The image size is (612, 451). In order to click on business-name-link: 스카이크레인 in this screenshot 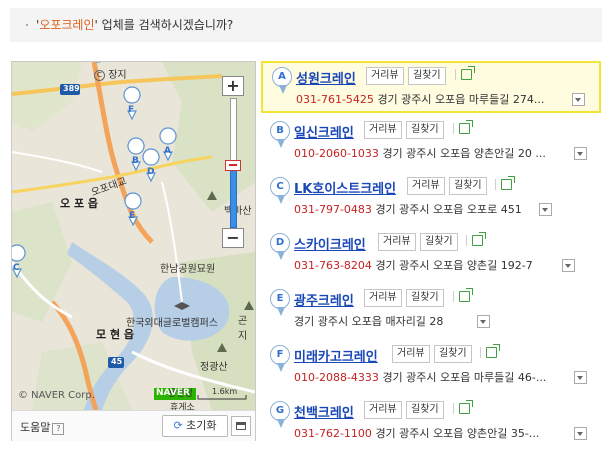, I will do `click(330, 243)`.